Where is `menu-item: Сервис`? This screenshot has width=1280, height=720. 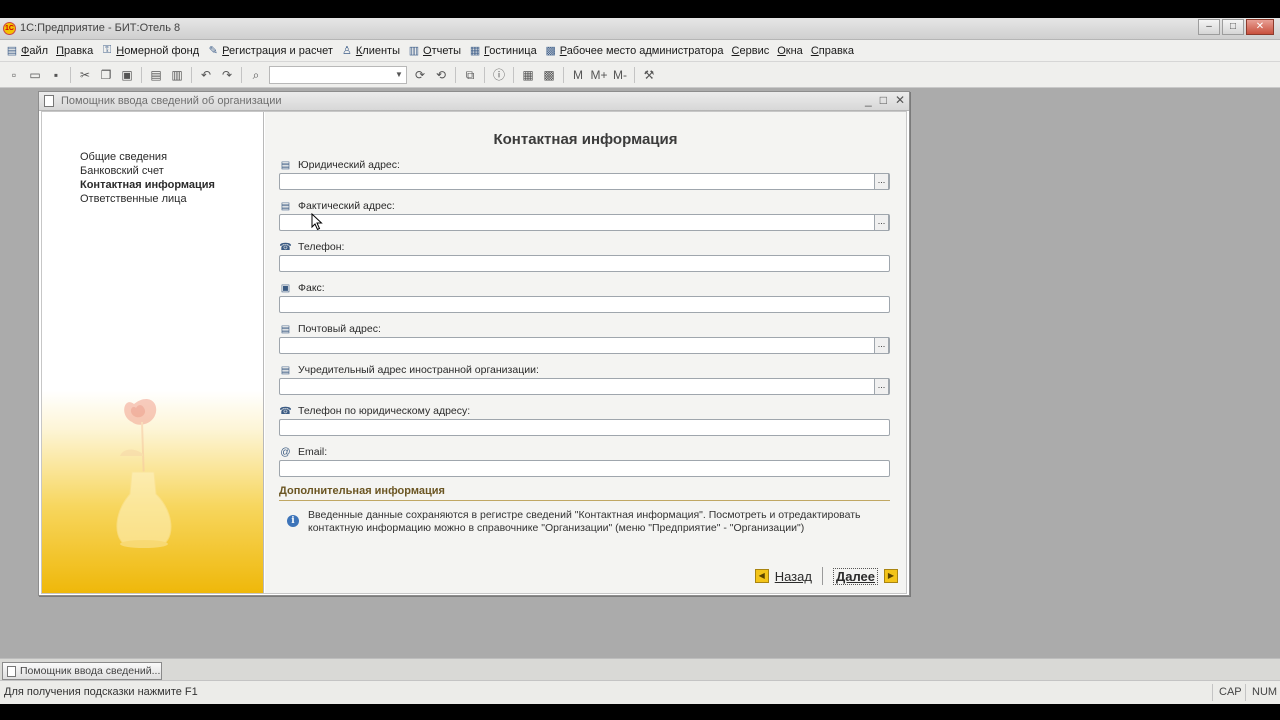 menu-item: Сервис is located at coordinates (751, 51).